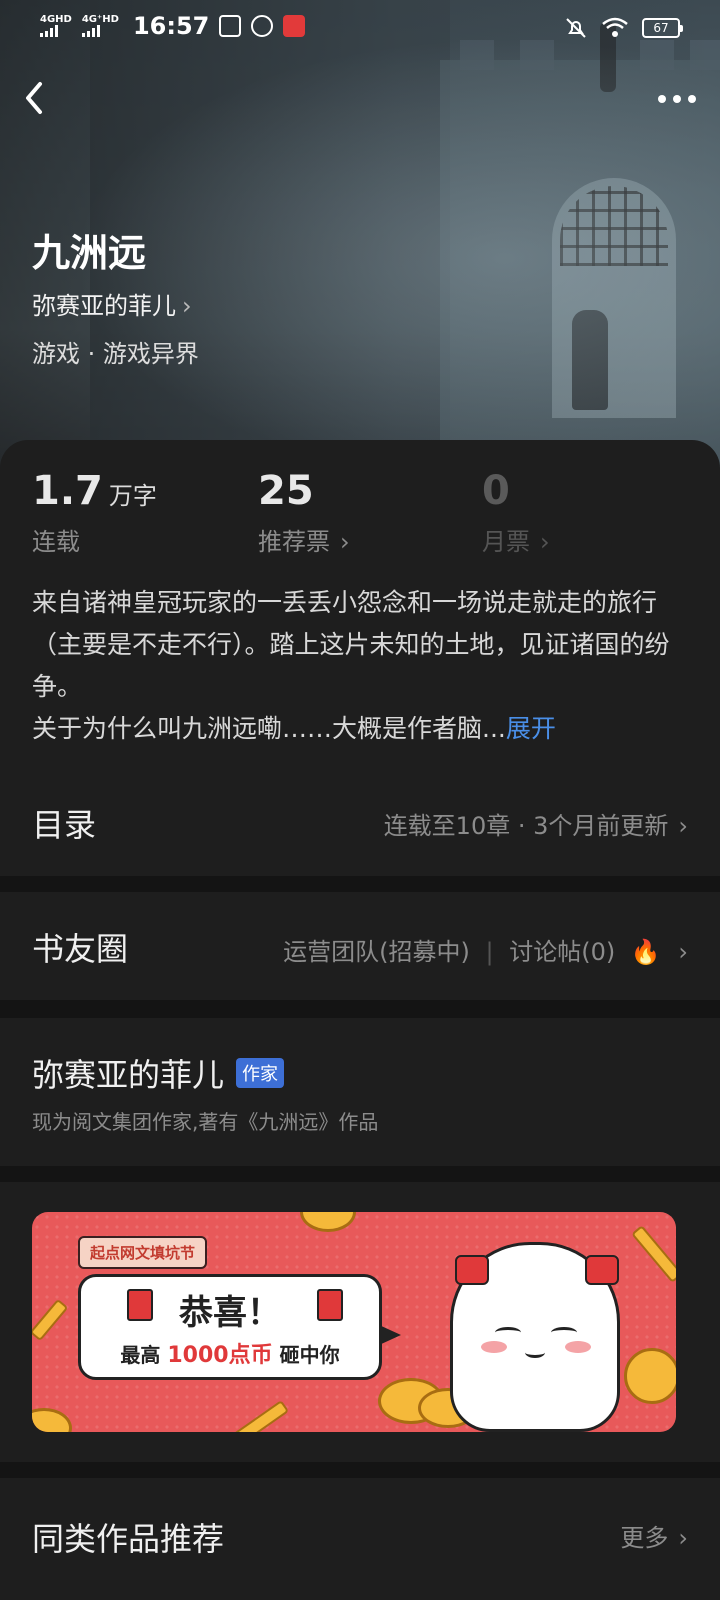 This screenshot has width=720, height=1600. What do you see at coordinates (496, 491) in the screenshot?
I see `stat-value: 0` at bounding box center [496, 491].